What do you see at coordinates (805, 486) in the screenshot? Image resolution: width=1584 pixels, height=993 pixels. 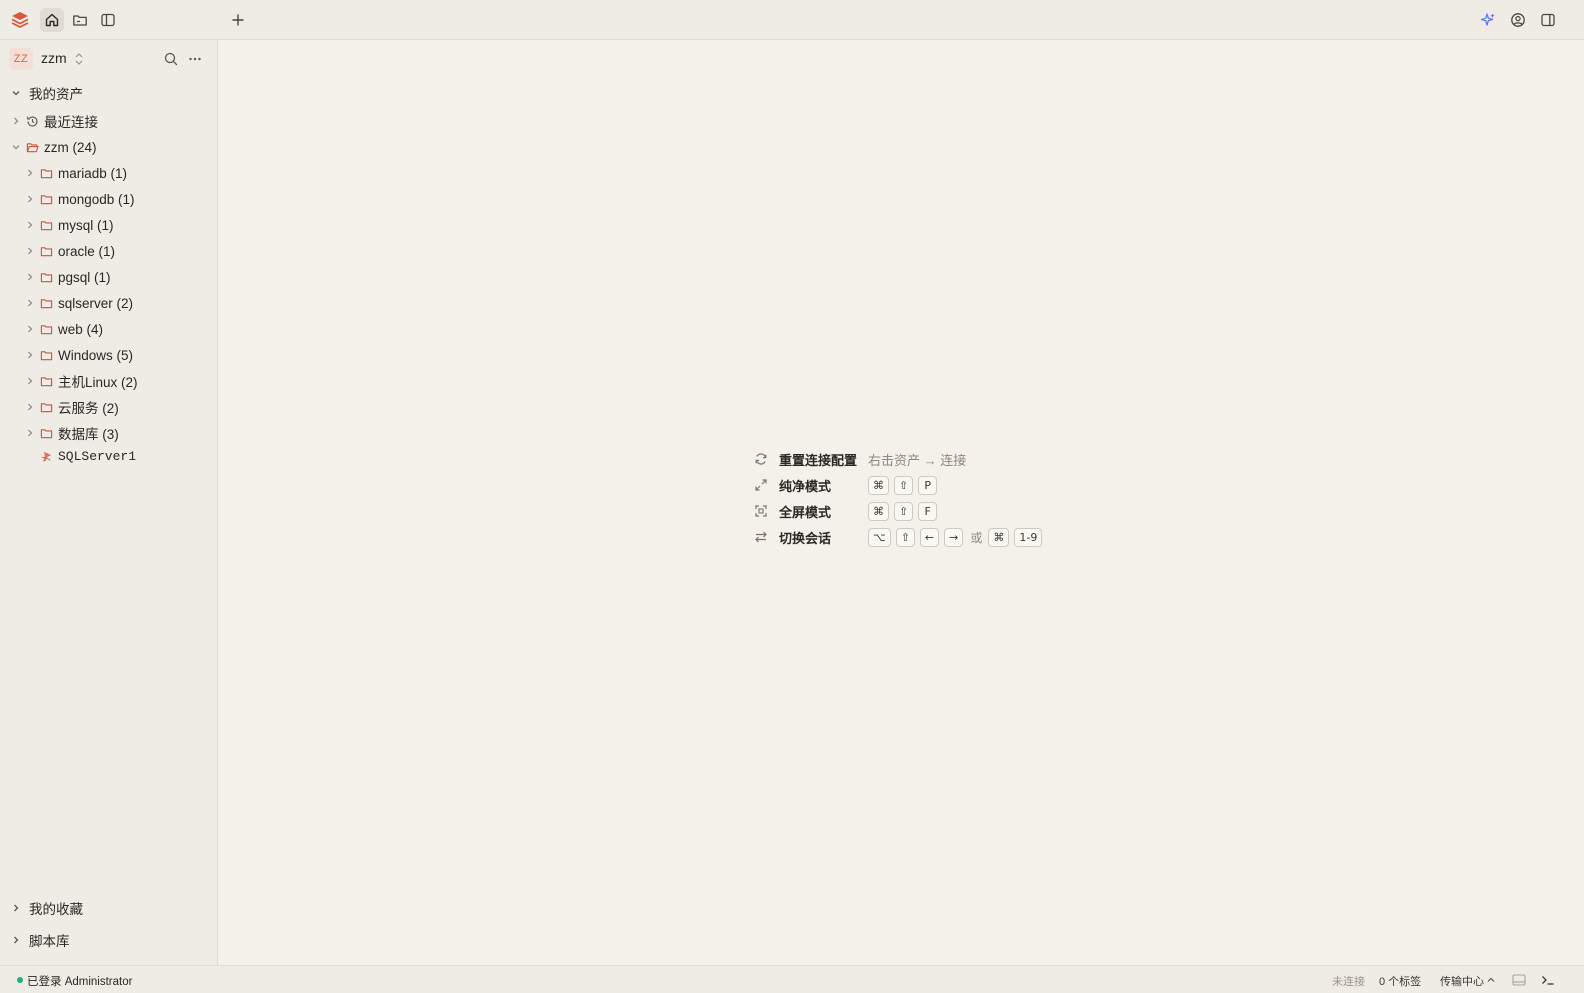 I see `hint-label: 纯净模式` at bounding box center [805, 486].